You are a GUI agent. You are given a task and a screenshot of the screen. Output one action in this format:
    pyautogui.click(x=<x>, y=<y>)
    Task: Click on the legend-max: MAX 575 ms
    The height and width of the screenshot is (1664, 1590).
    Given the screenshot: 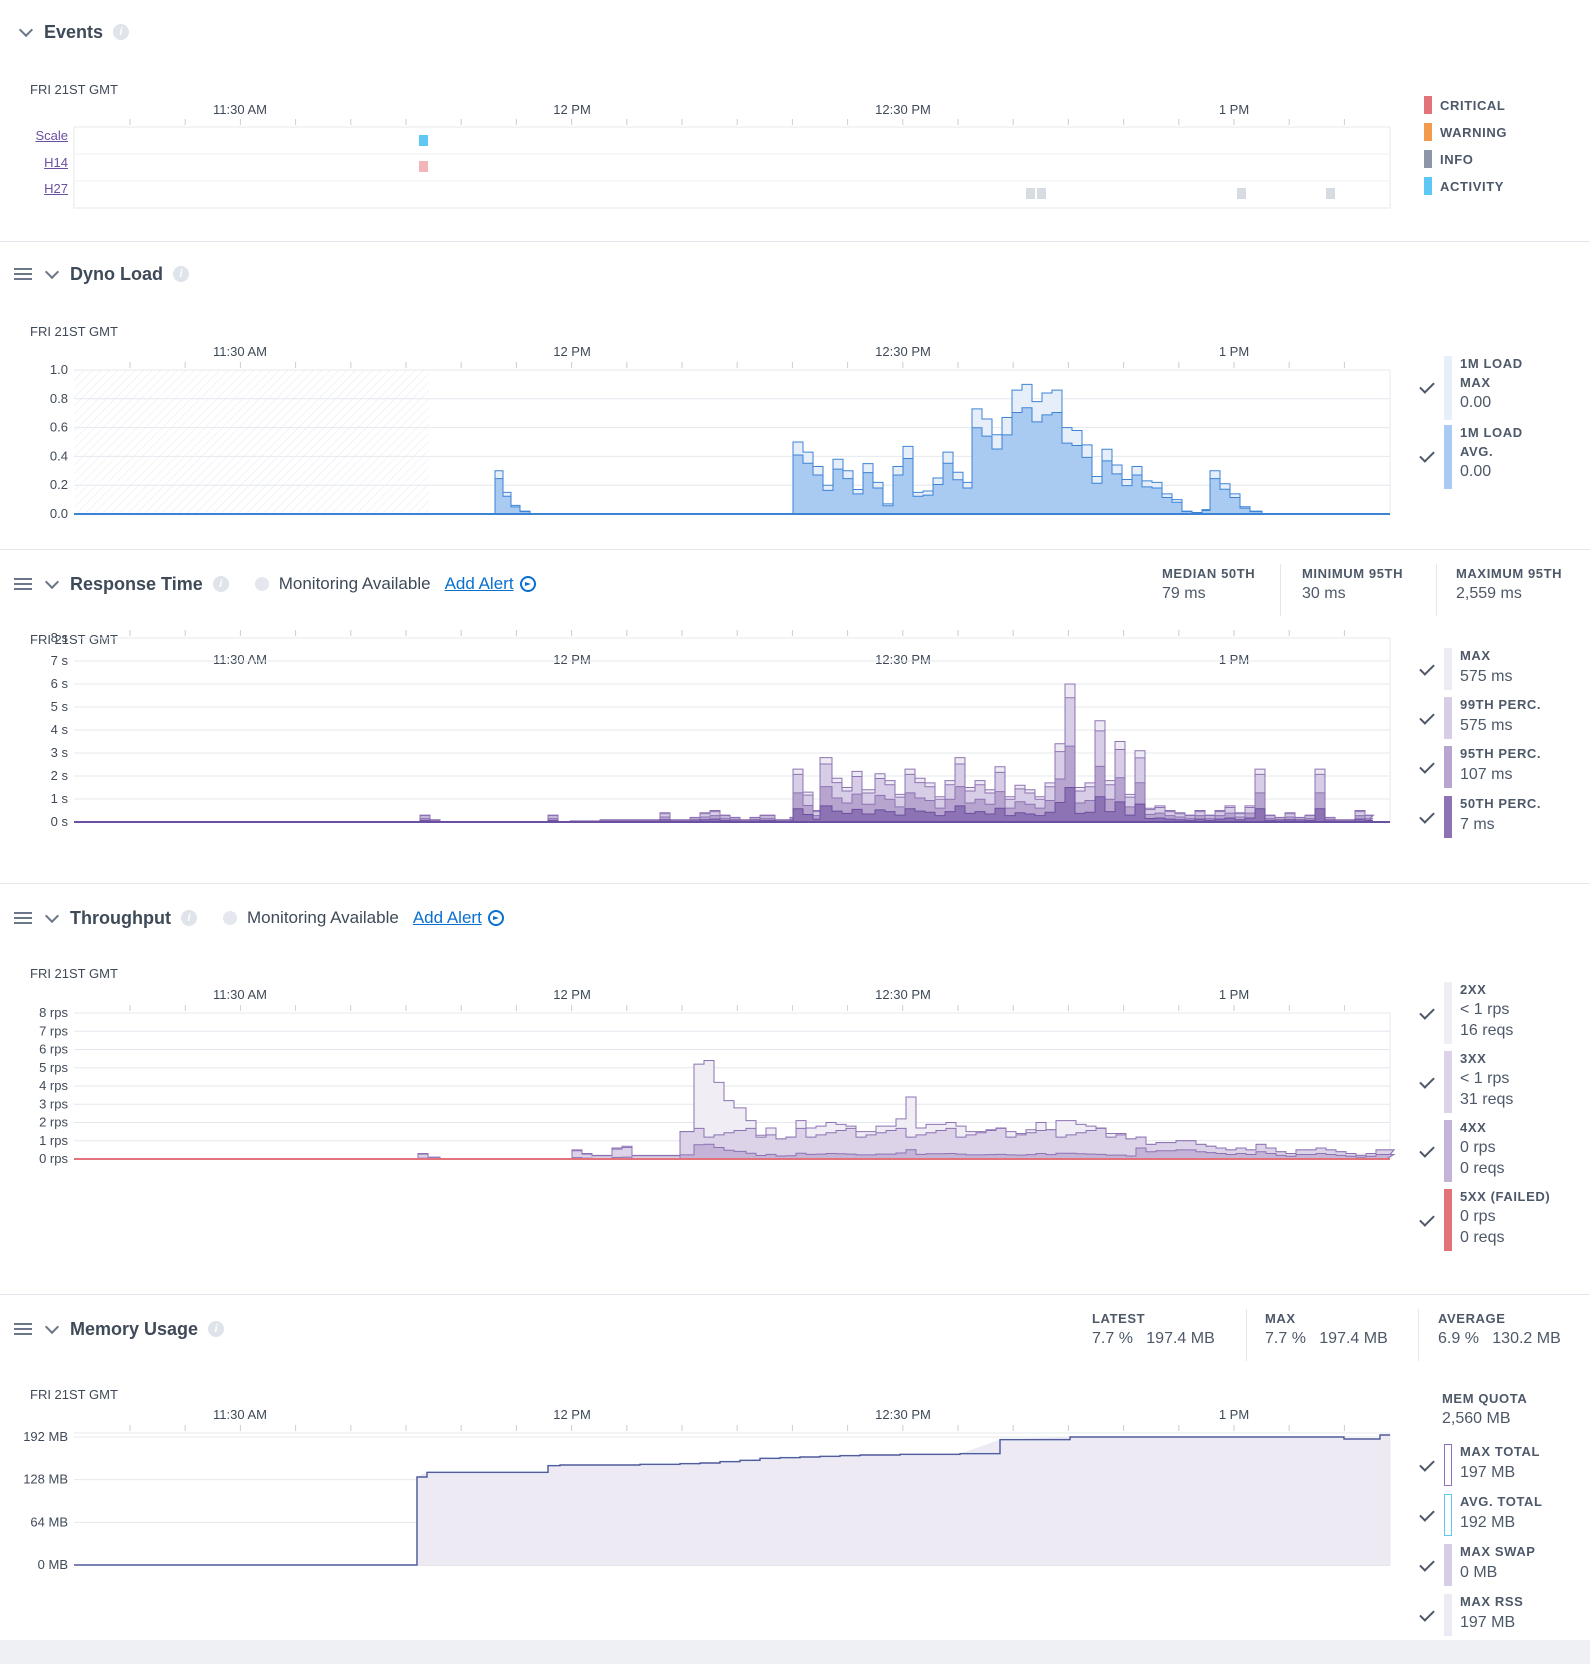 What is the action you would take?
    pyautogui.click(x=1499, y=670)
    